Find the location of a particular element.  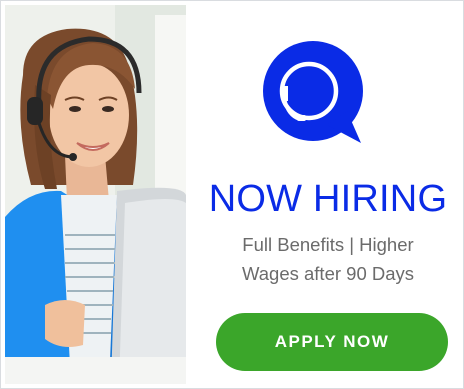

headline: NOW HIRING is located at coordinates (328, 199).